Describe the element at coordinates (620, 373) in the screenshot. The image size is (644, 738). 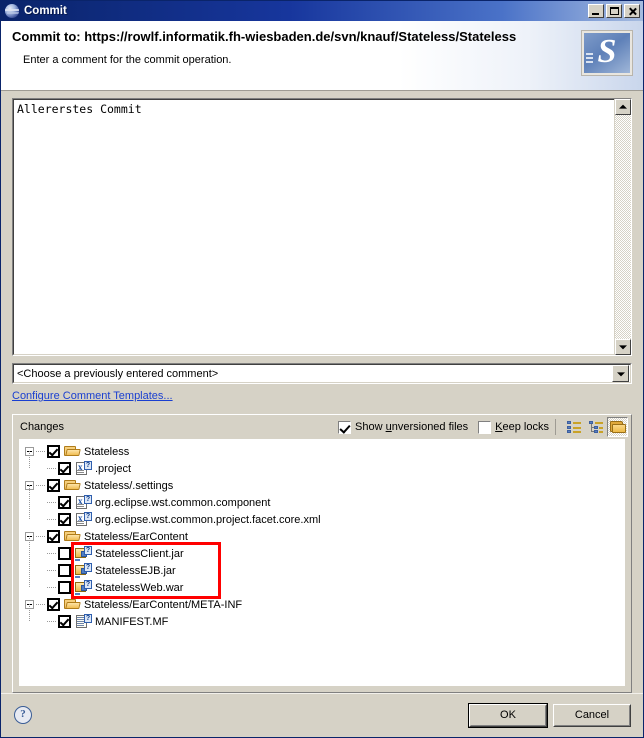
I see `chevron-down-icon` at that location.